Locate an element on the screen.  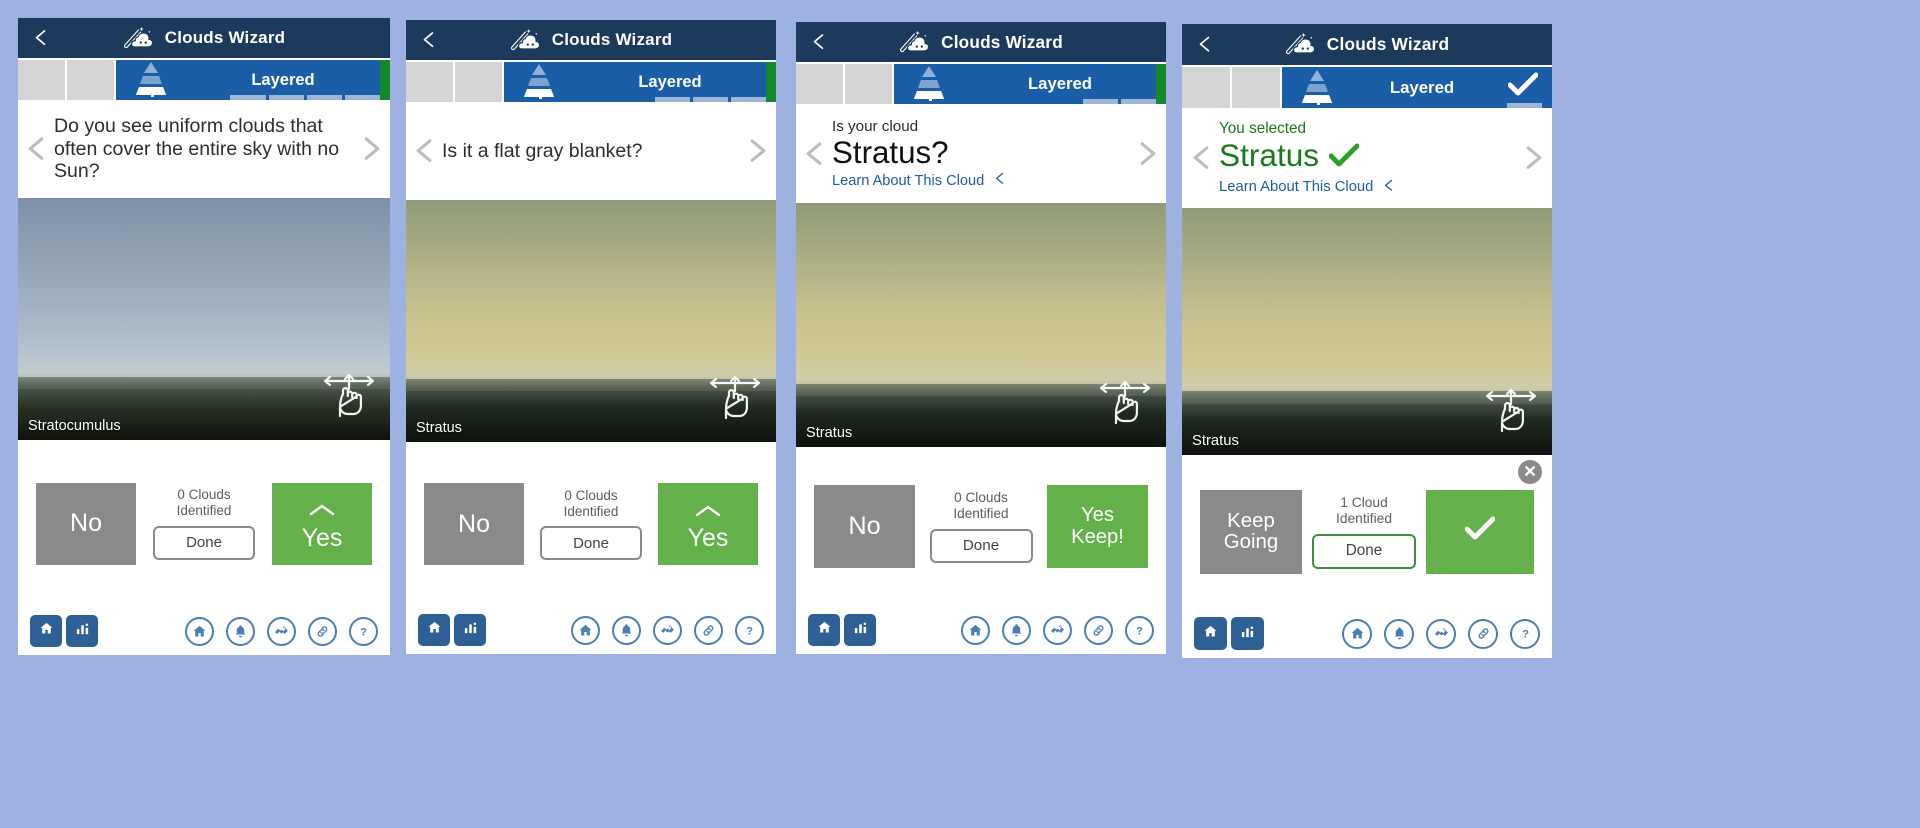
answer-yes-button is located at coordinates (1480, 532).